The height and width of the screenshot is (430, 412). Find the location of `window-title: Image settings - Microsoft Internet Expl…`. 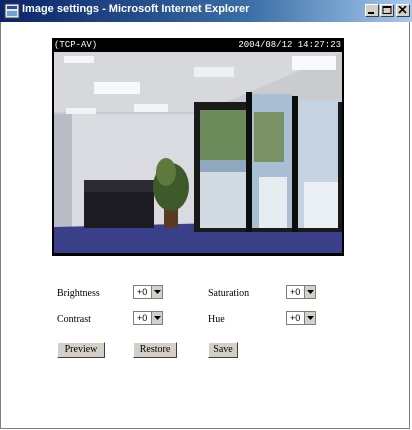

window-title: Image settings - Microsoft Internet Expl… is located at coordinates (136, 9).